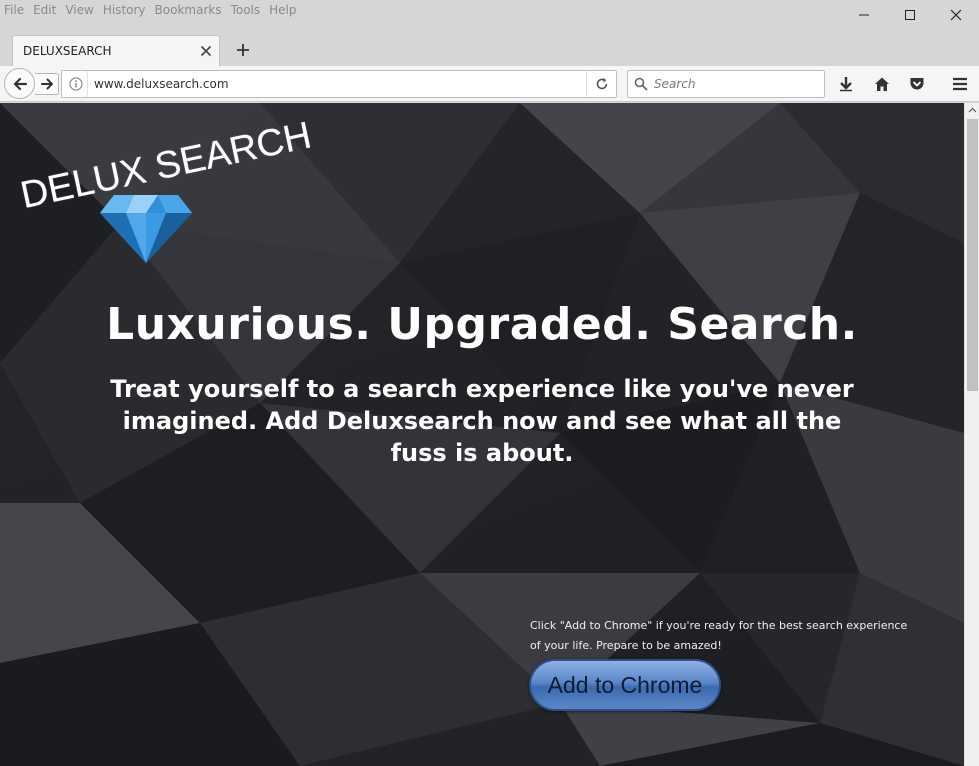  I want to click on minimize-button, so click(864, 15).